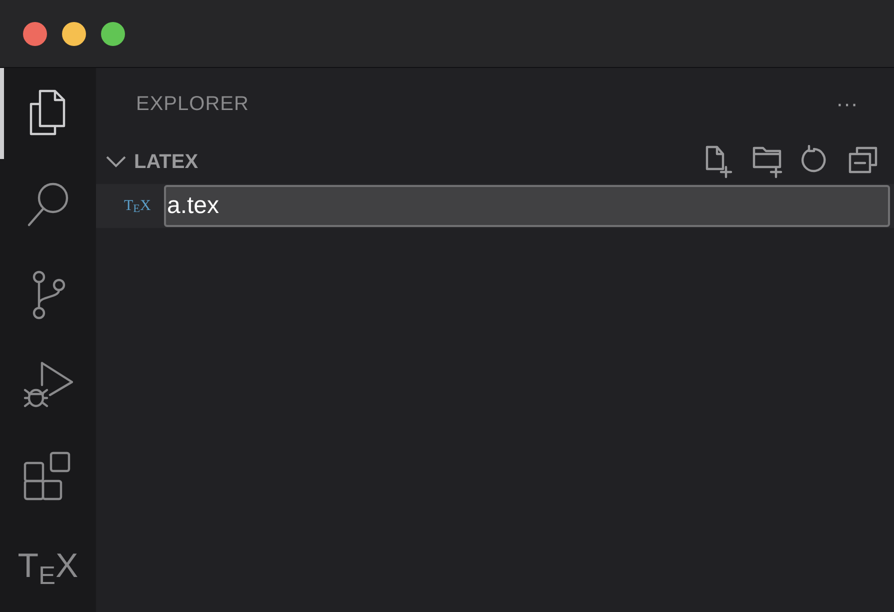 Image resolution: width=894 pixels, height=612 pixels. I want to click on chevron-icon, so click(116, 162).